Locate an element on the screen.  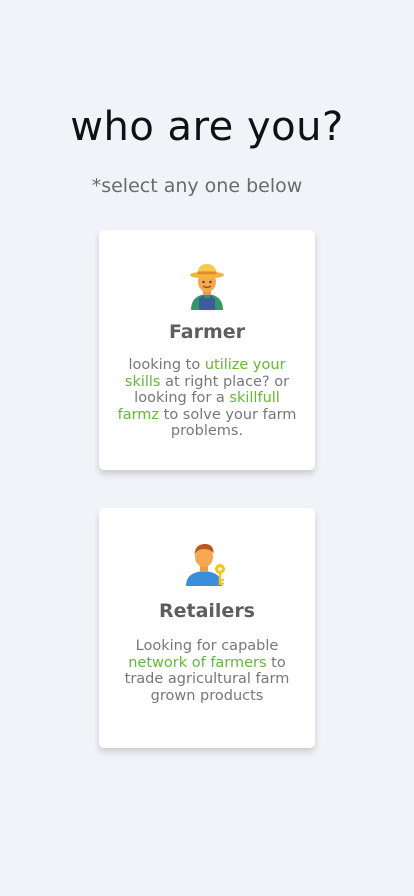
farmer-card-title: Farmer is located at coordinates (207, 332).